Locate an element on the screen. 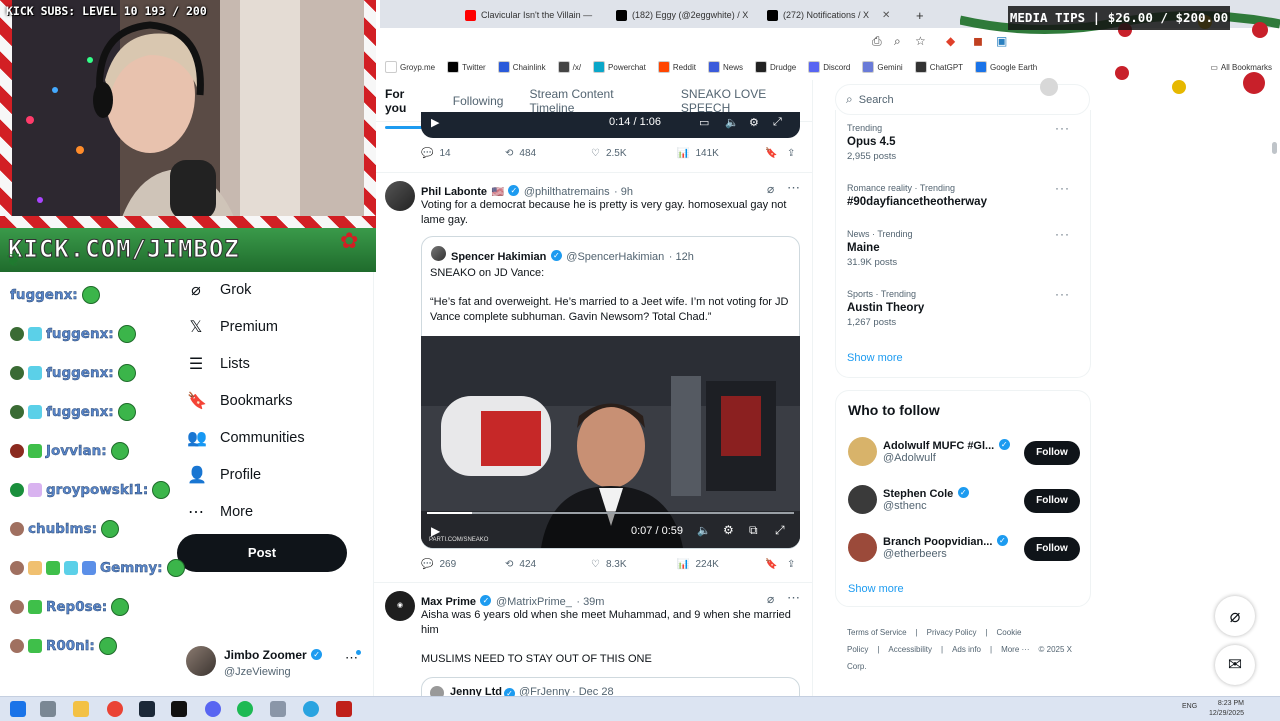  bookmark-item: Drudge is located at coordinates (775, 67).